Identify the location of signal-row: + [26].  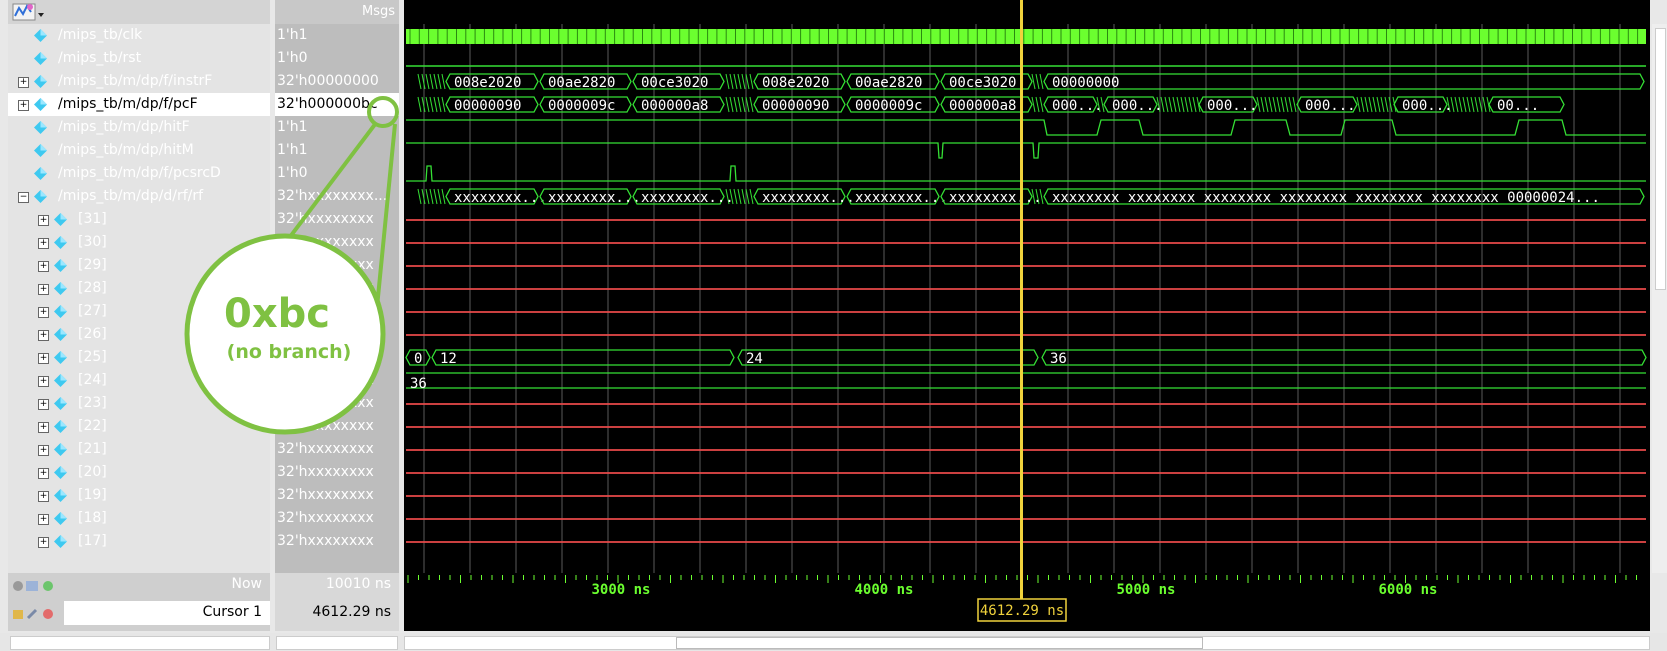
(139, 334).